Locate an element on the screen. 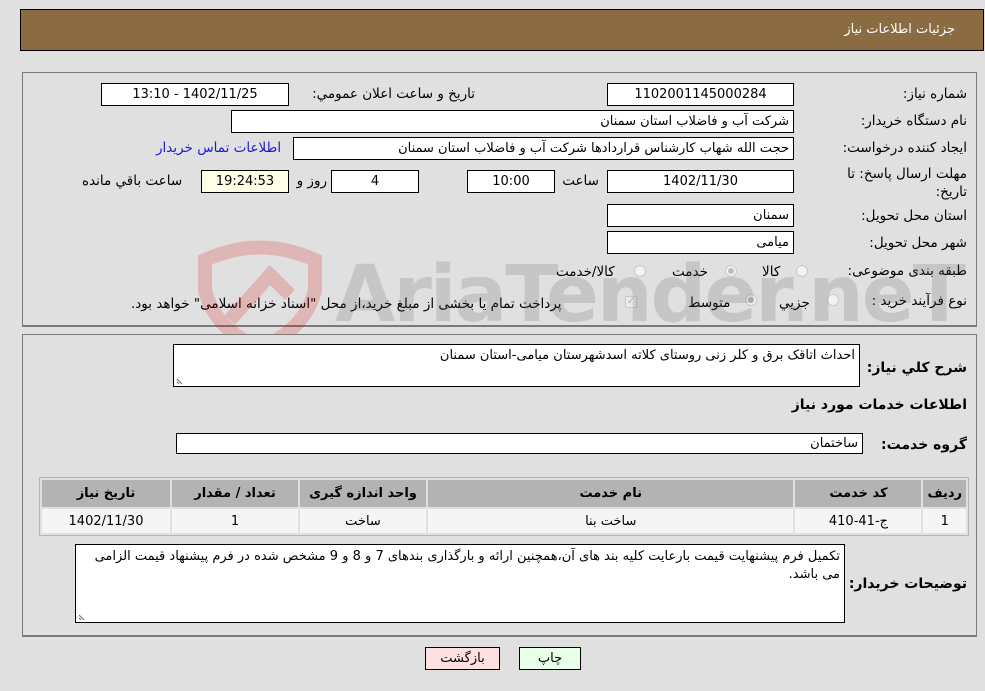 This screenshot has width=985, height=691. province-field: سمنان is located at coordinates (700, 215).